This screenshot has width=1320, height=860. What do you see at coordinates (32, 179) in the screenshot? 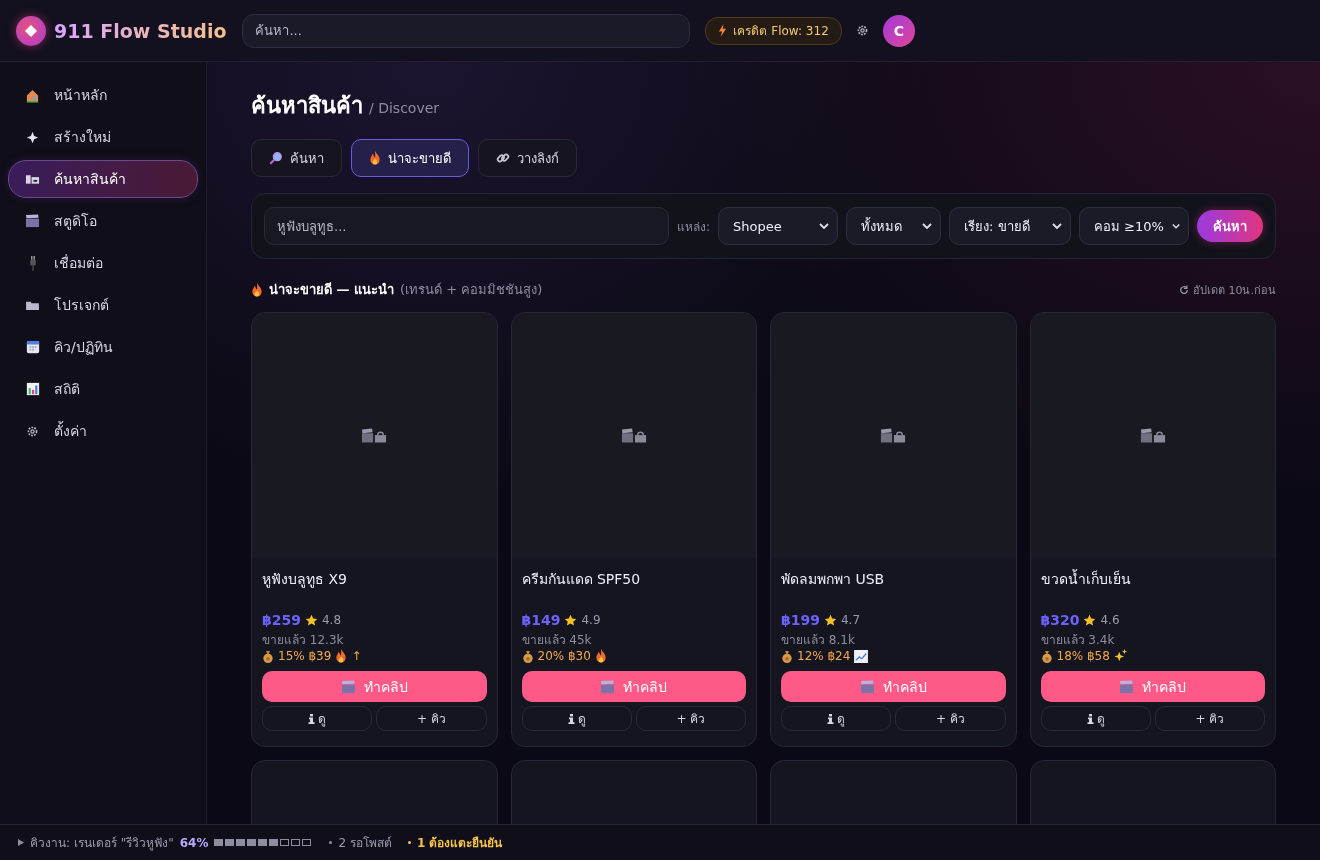
I see `bag-icon` at bounding box center [32, 179].